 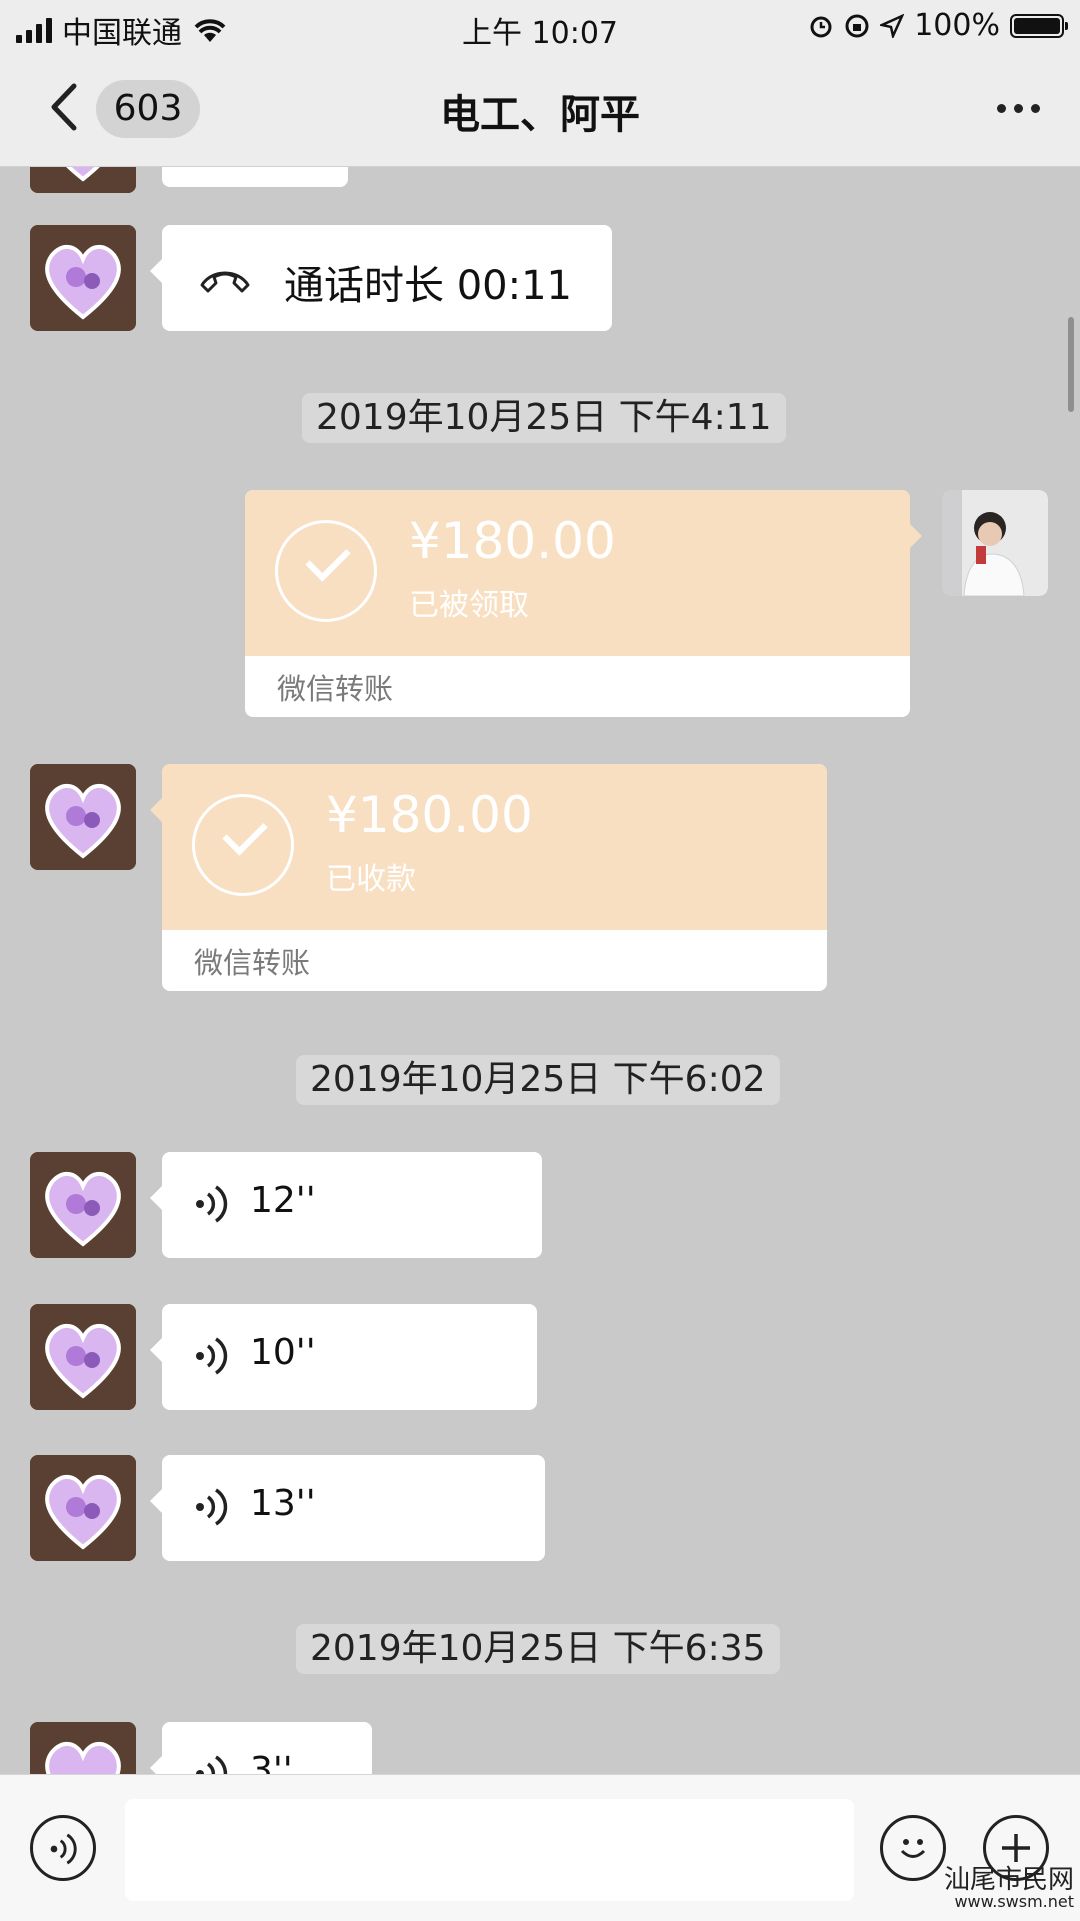 I want to click on watermark: 汕尾市民网 www.swsm.net, so click(x=1008, y=1889).